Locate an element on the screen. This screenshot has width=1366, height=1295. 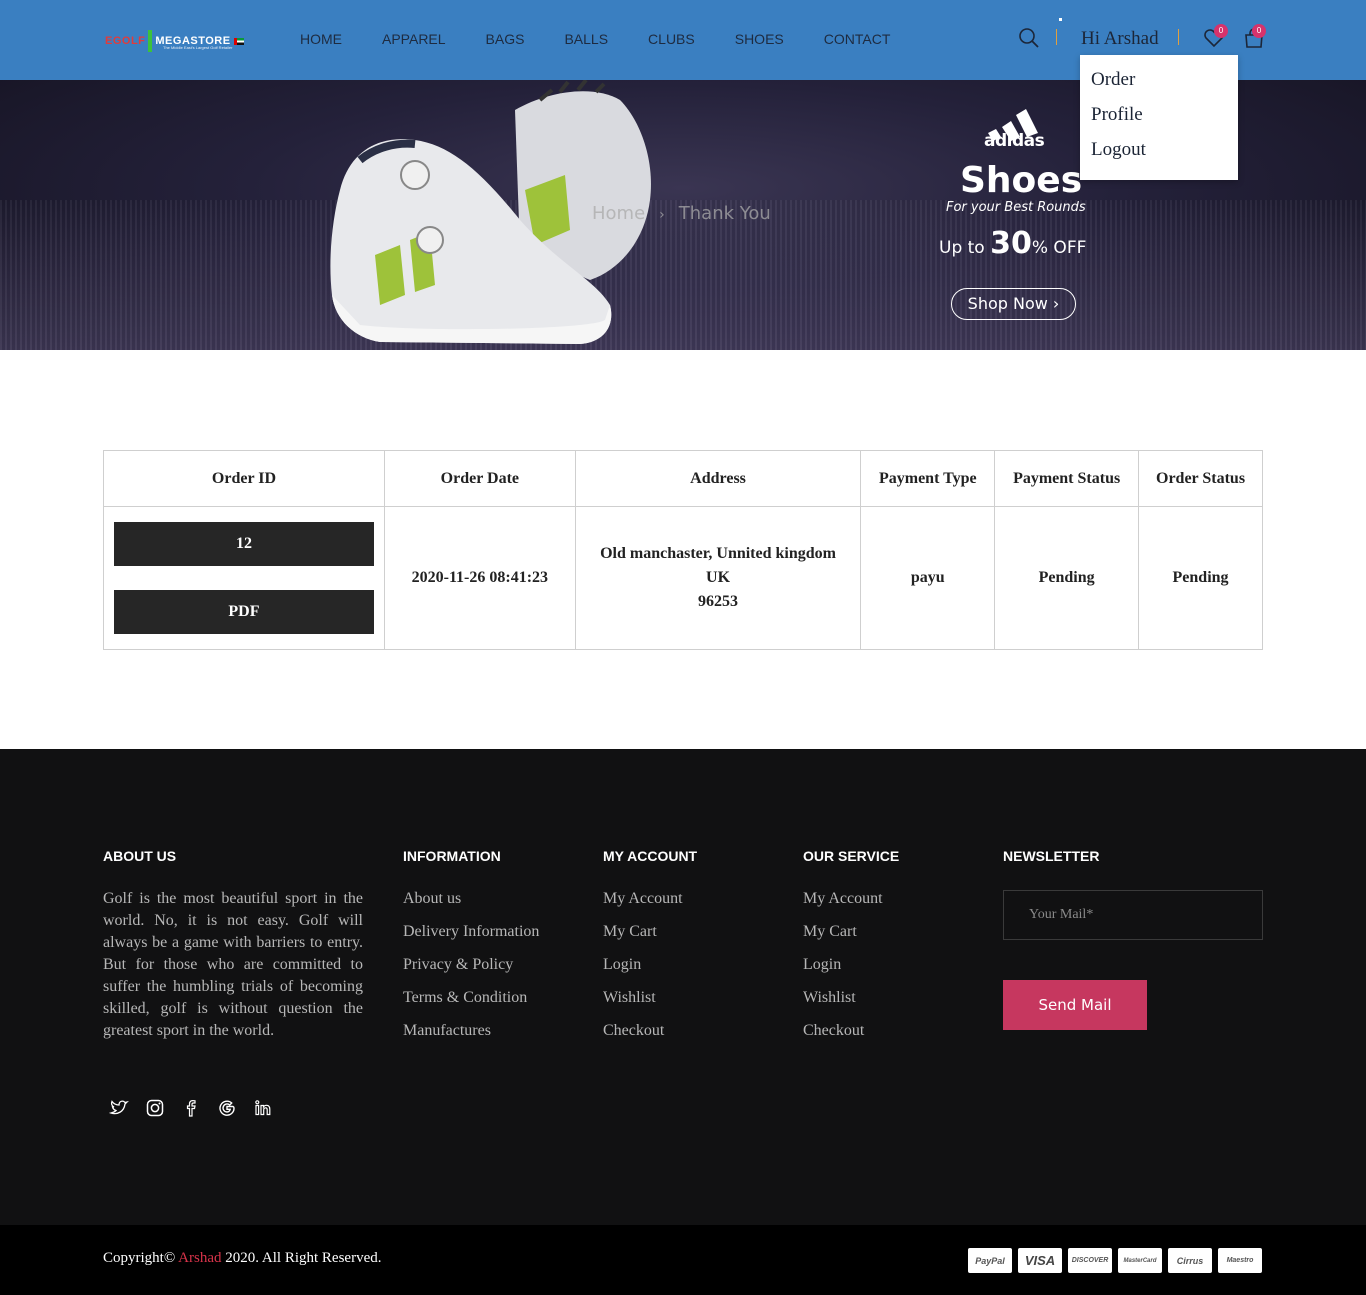
cirrus-label: Cirrus is located at coordinates (1190, 1260).